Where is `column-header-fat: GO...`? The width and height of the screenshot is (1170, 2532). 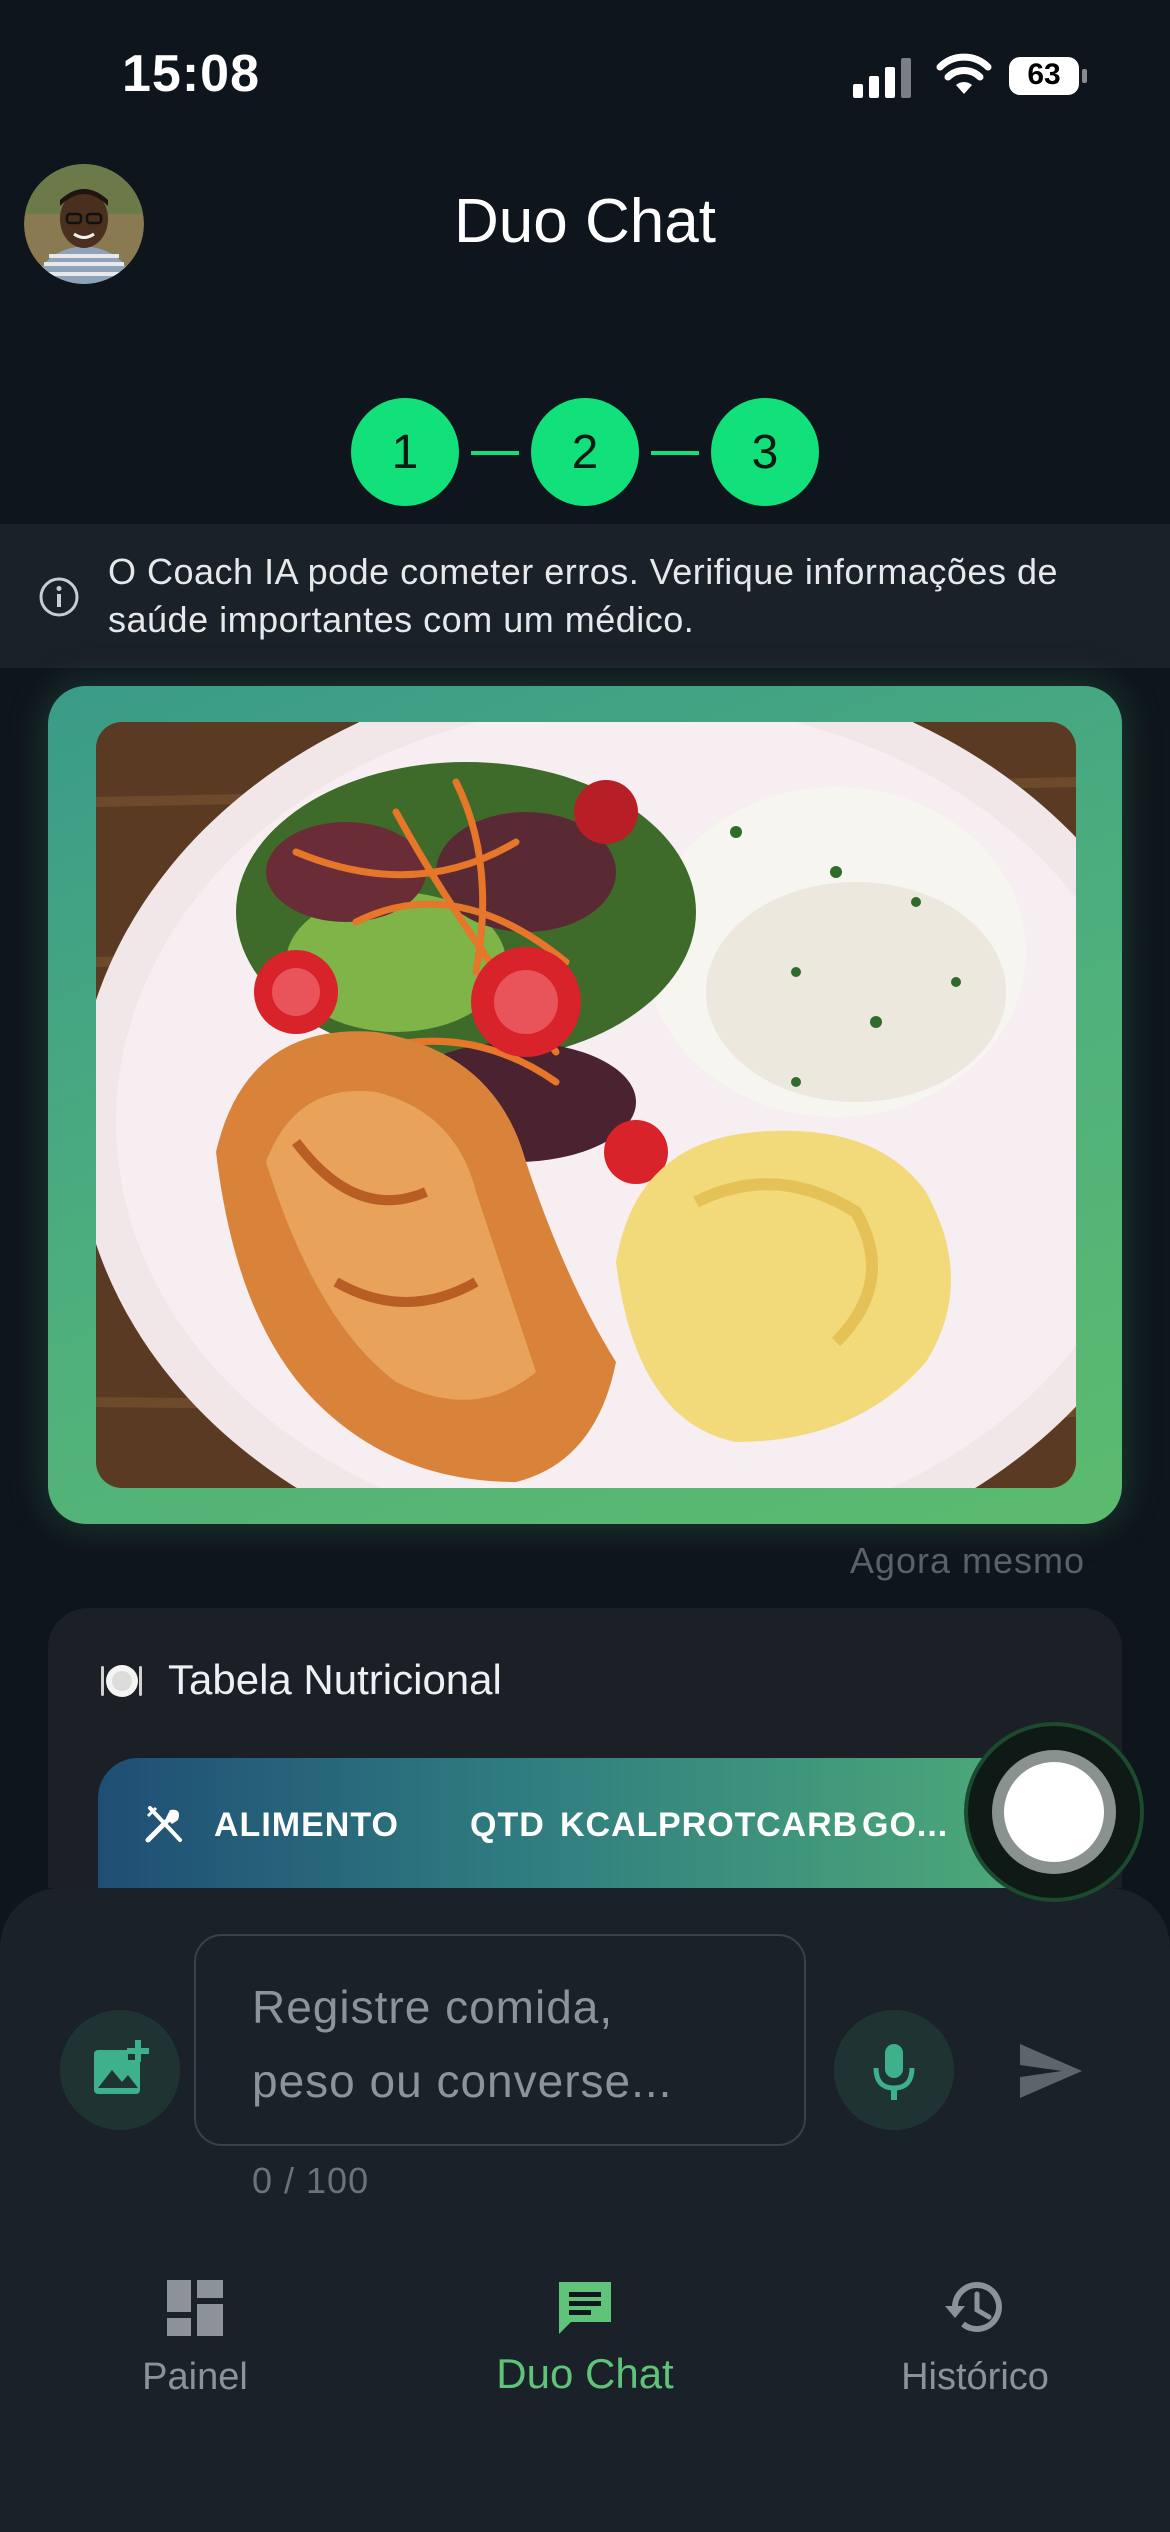 column-header-fat: GO... is located at coordinates (905, 1825).